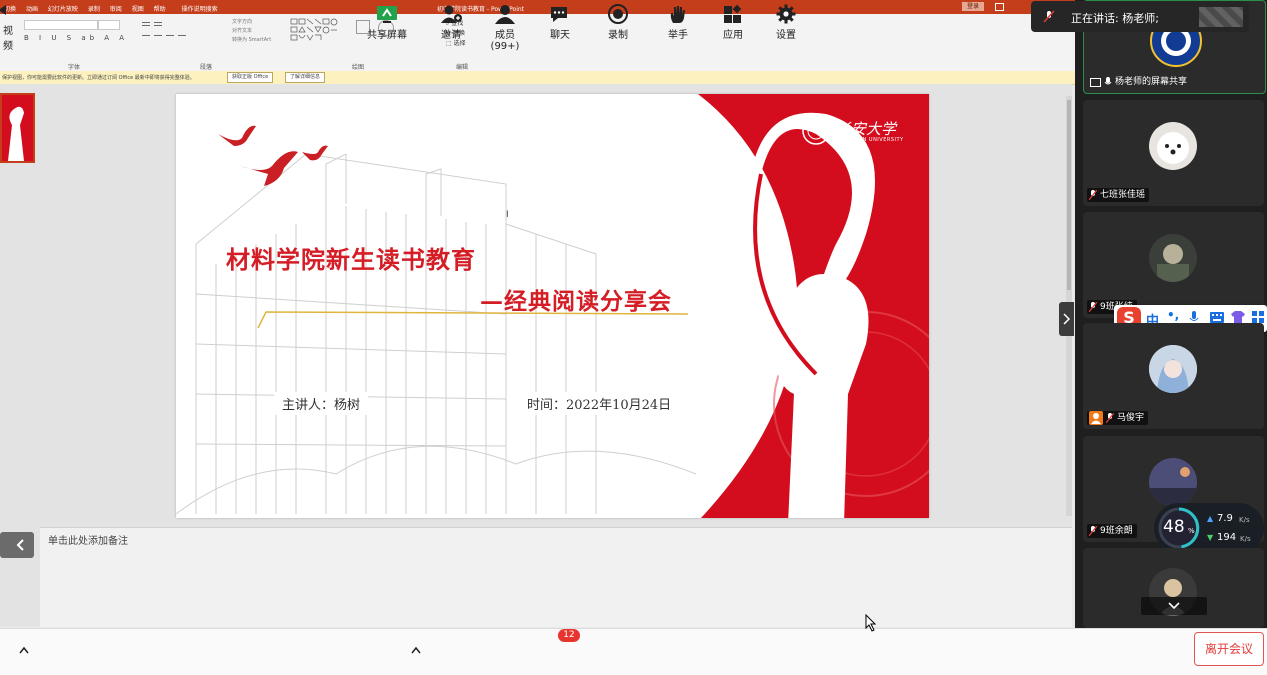 This screenshot has height=675, width=1267. Describe the element at coordinates (733, 13) in the screenshot. I see `apps-icon` at that location.